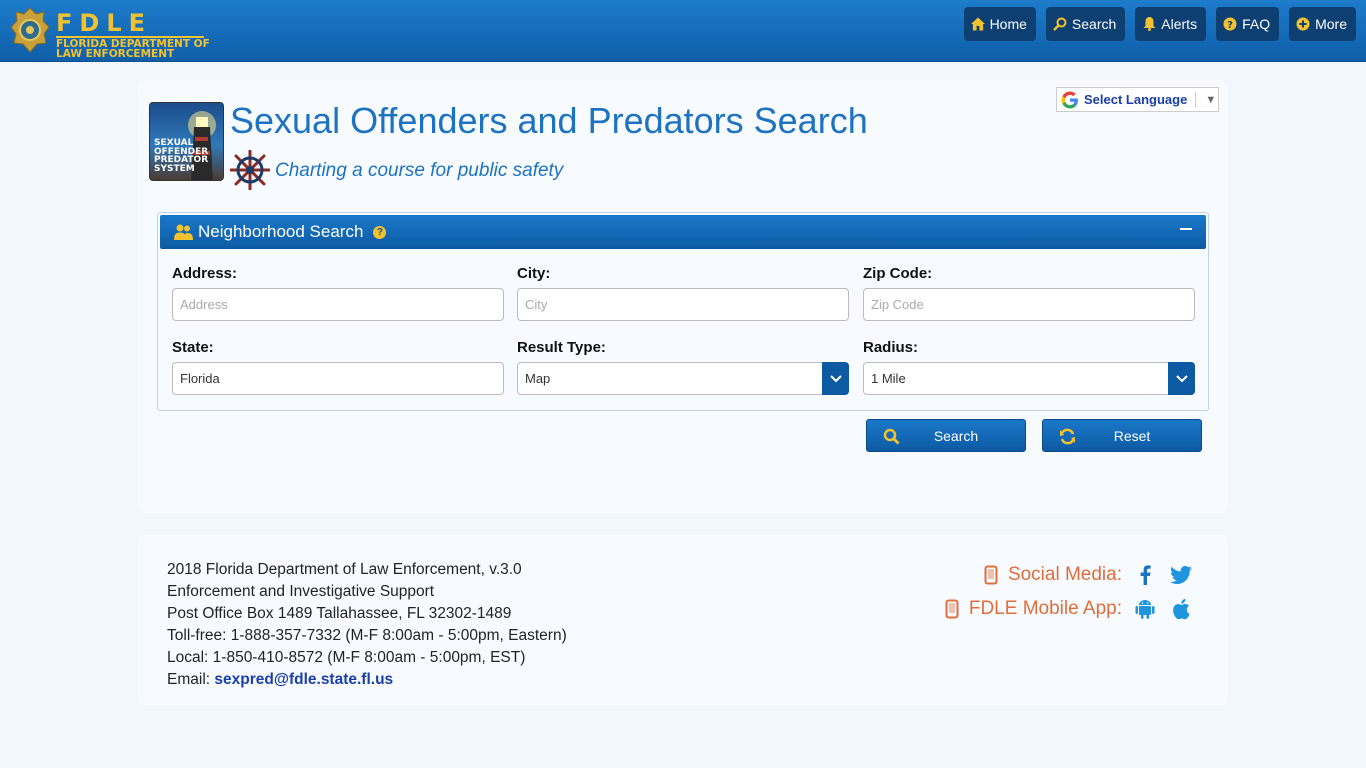 The width and height of the screenshot is (1366, 768). I want to click on social-media-label: Social Media:, so click(1064, 574).